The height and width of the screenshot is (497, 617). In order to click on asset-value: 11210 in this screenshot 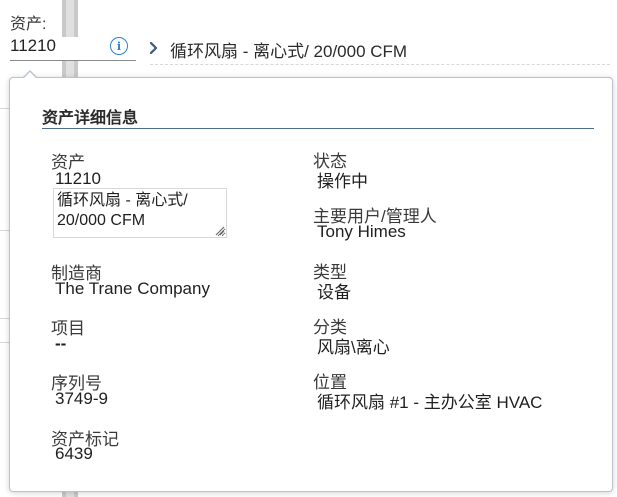, I will do `click(78, 178)`.